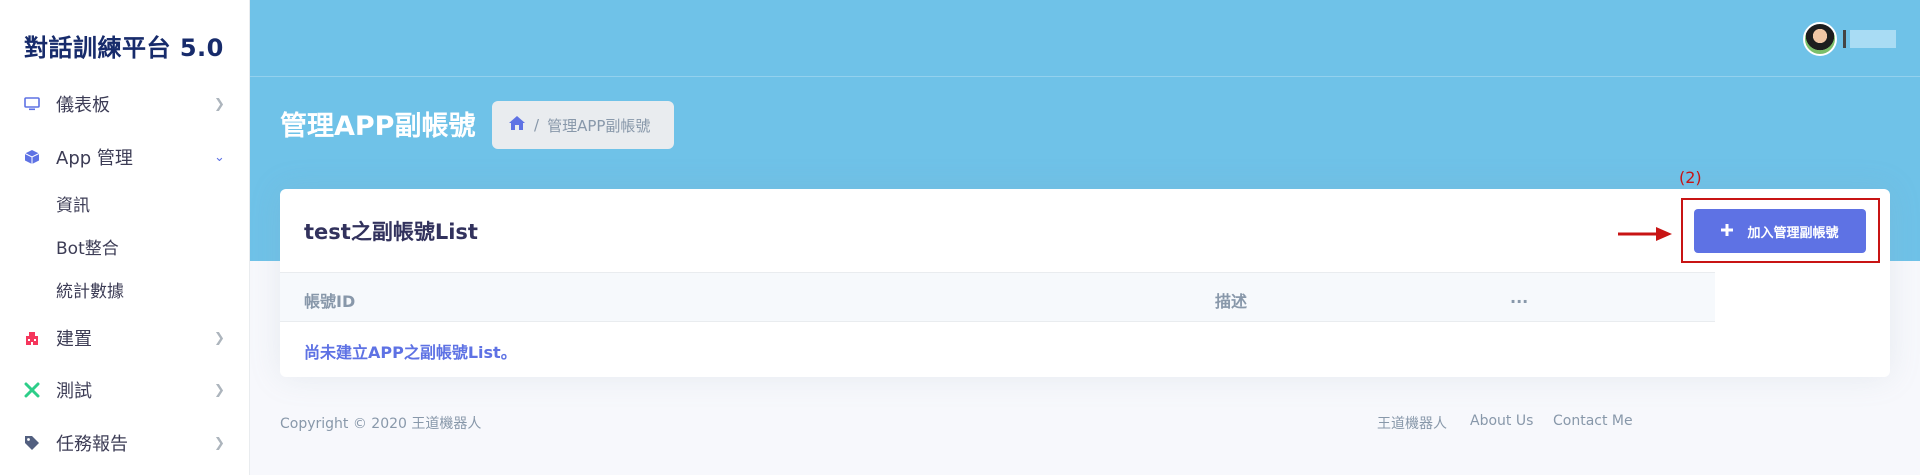  I want to click on column-description: 描述, so click(1231, 301).